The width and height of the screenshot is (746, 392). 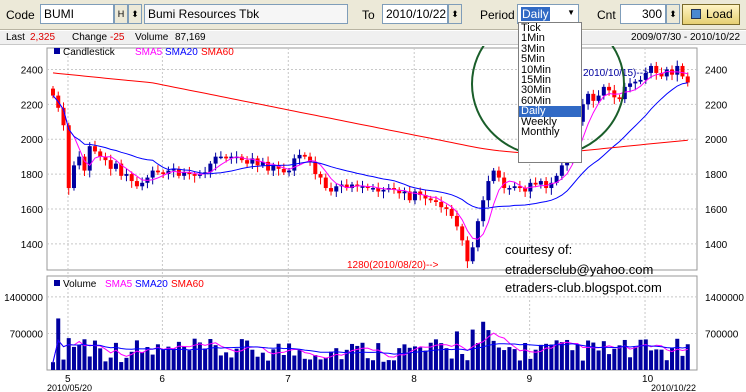 What do you see at coordinates (20, 15) in the screenshot?
I see `code-label: Code` at bounding box center [20, 15].